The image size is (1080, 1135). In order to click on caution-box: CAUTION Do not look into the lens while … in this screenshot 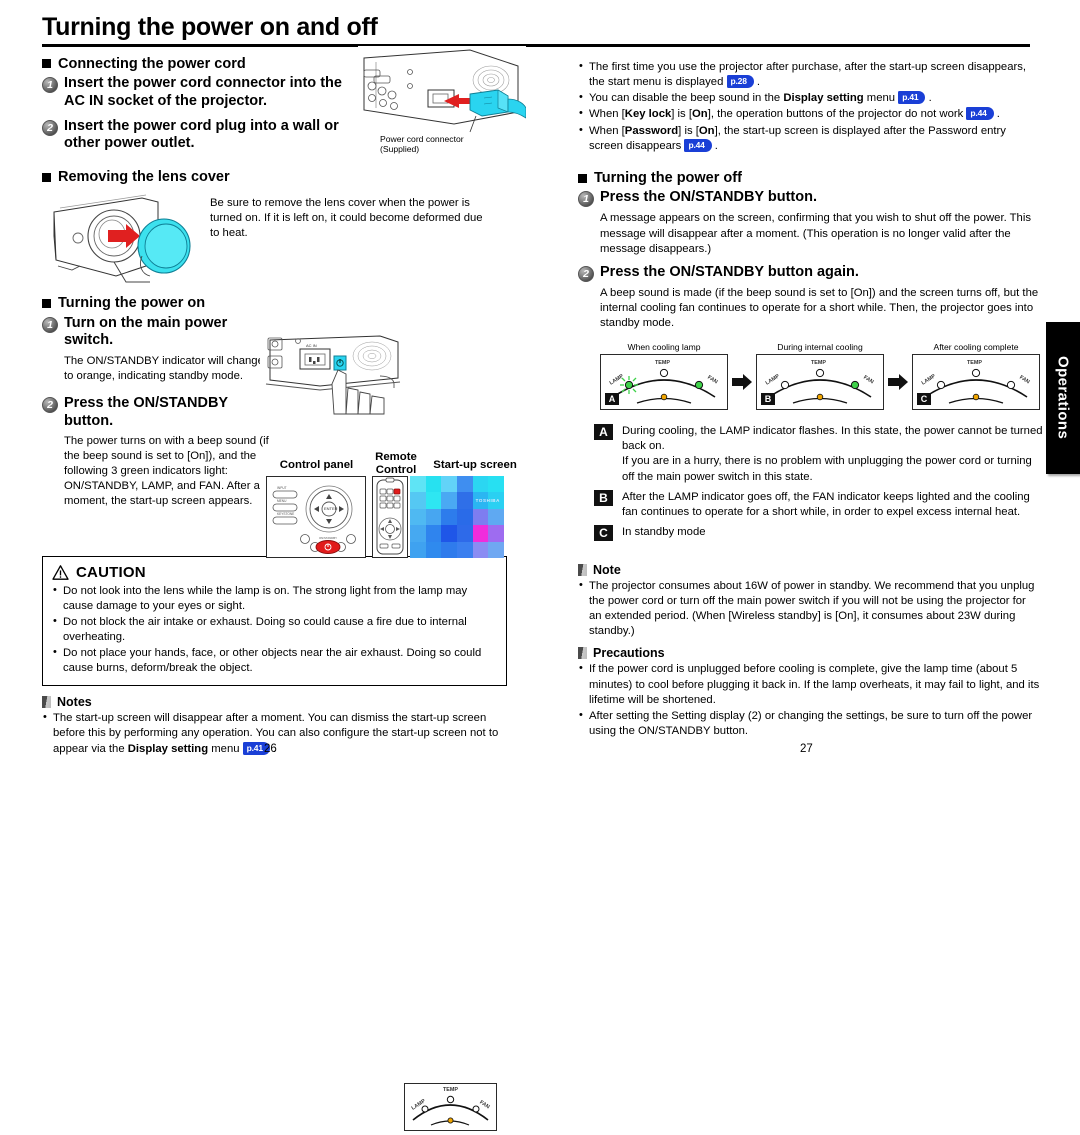, I will do `click(274, 621)`.